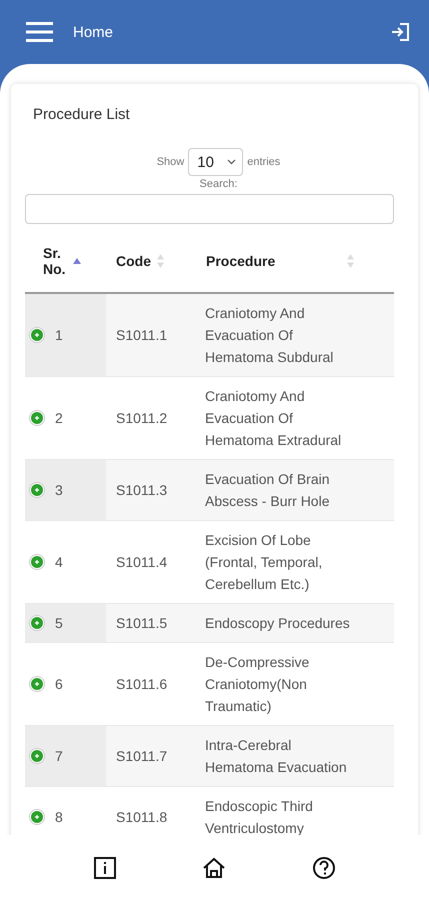 The height and width of the screenshot is (900, 429). Describe the element at coordinates (259, 817) in the screenshot. I see `table-cell: Endoscopic Third Ventriculostomy` at that location.